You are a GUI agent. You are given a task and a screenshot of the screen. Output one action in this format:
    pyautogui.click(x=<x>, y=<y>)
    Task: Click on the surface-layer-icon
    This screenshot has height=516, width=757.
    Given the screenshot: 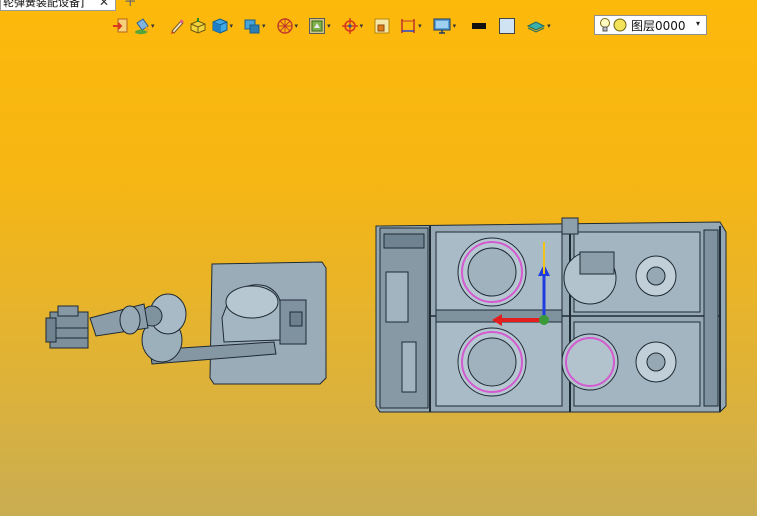 What is the action you would take?
    pyautogui.click(x=536, y=27)
    